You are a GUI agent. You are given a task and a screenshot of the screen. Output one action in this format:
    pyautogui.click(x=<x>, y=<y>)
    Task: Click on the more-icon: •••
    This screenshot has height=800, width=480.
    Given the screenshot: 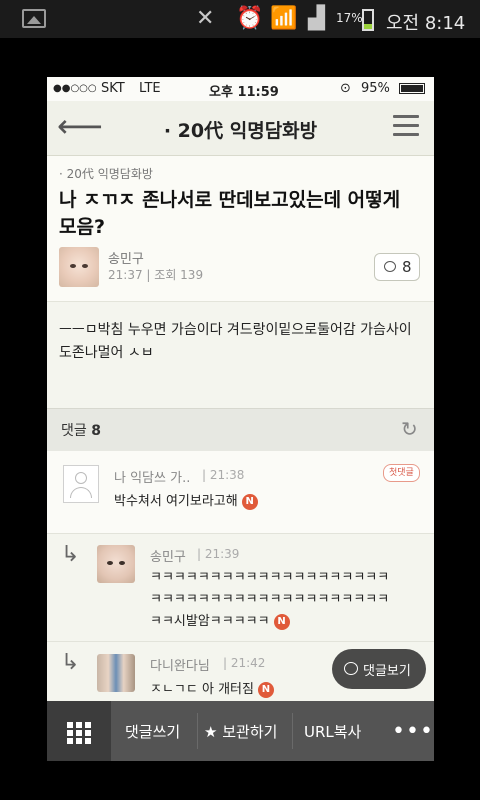 What is the action you would take?
    pyautogui.click(x=413, y=731)
    